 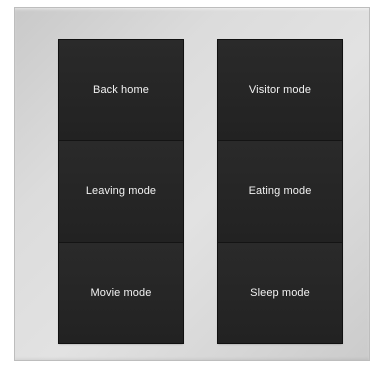 I want to click on eating-mode-label: Eating mode, so click(x=280, y=191).